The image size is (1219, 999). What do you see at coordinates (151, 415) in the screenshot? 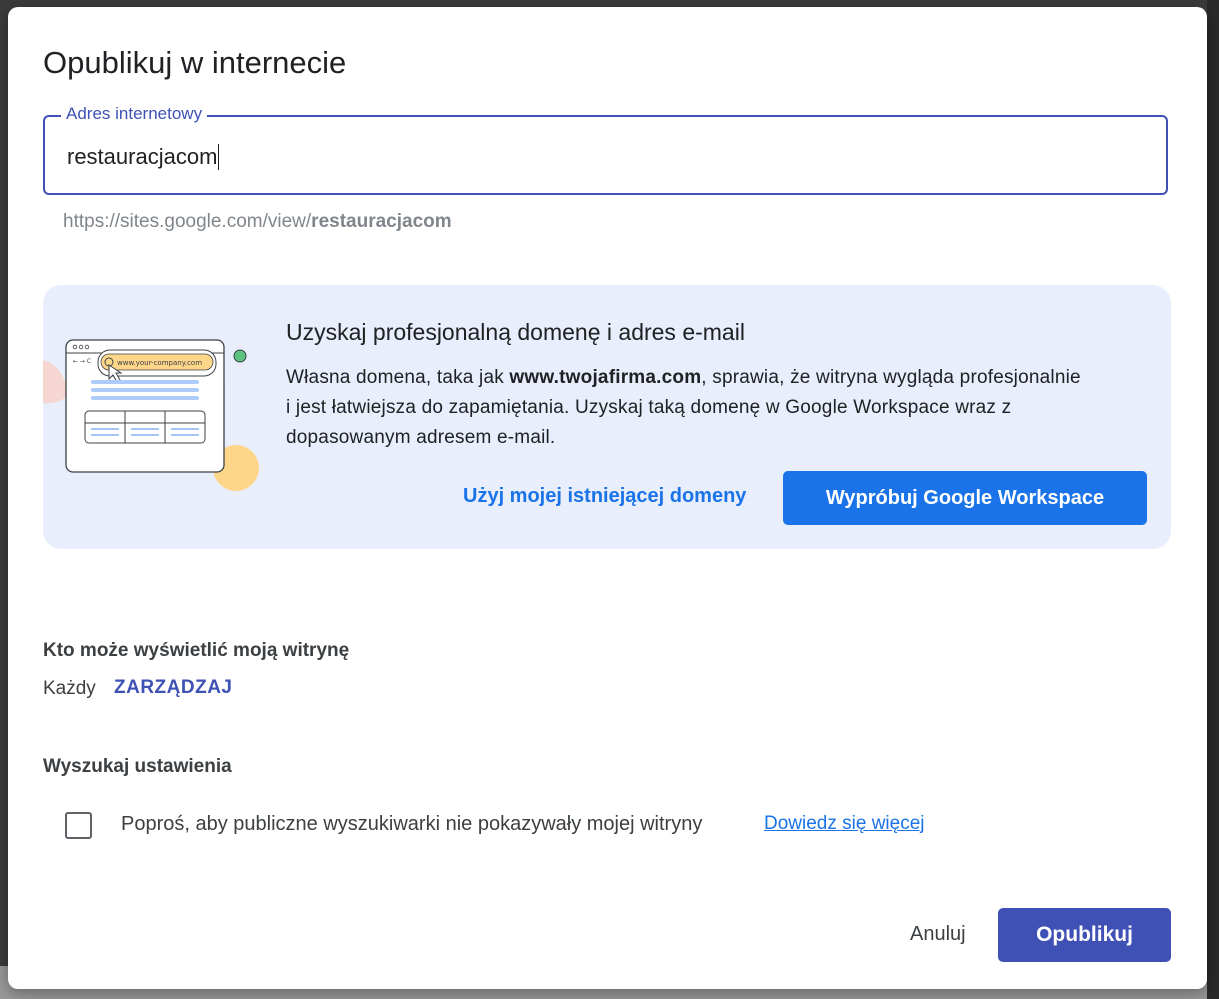
I see `website-illustration-icon: ← → C www.your-company.com` at bounding box center [151, 415].